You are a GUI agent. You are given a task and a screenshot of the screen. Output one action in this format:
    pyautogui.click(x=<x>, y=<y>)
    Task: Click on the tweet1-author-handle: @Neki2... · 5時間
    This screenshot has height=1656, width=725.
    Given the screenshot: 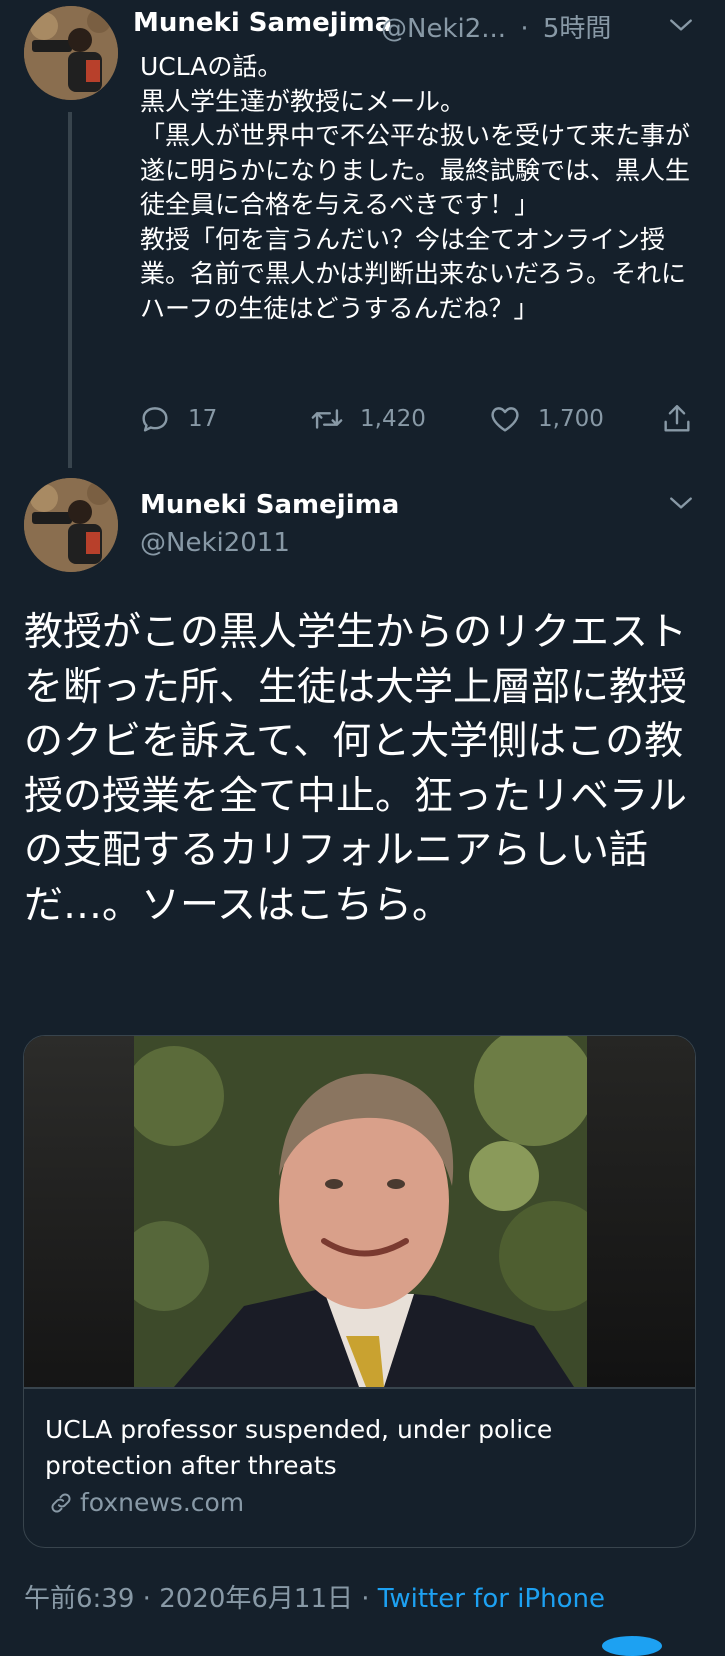 What is the action you would take?
    pyautogui.click(x=496, y=26)
    